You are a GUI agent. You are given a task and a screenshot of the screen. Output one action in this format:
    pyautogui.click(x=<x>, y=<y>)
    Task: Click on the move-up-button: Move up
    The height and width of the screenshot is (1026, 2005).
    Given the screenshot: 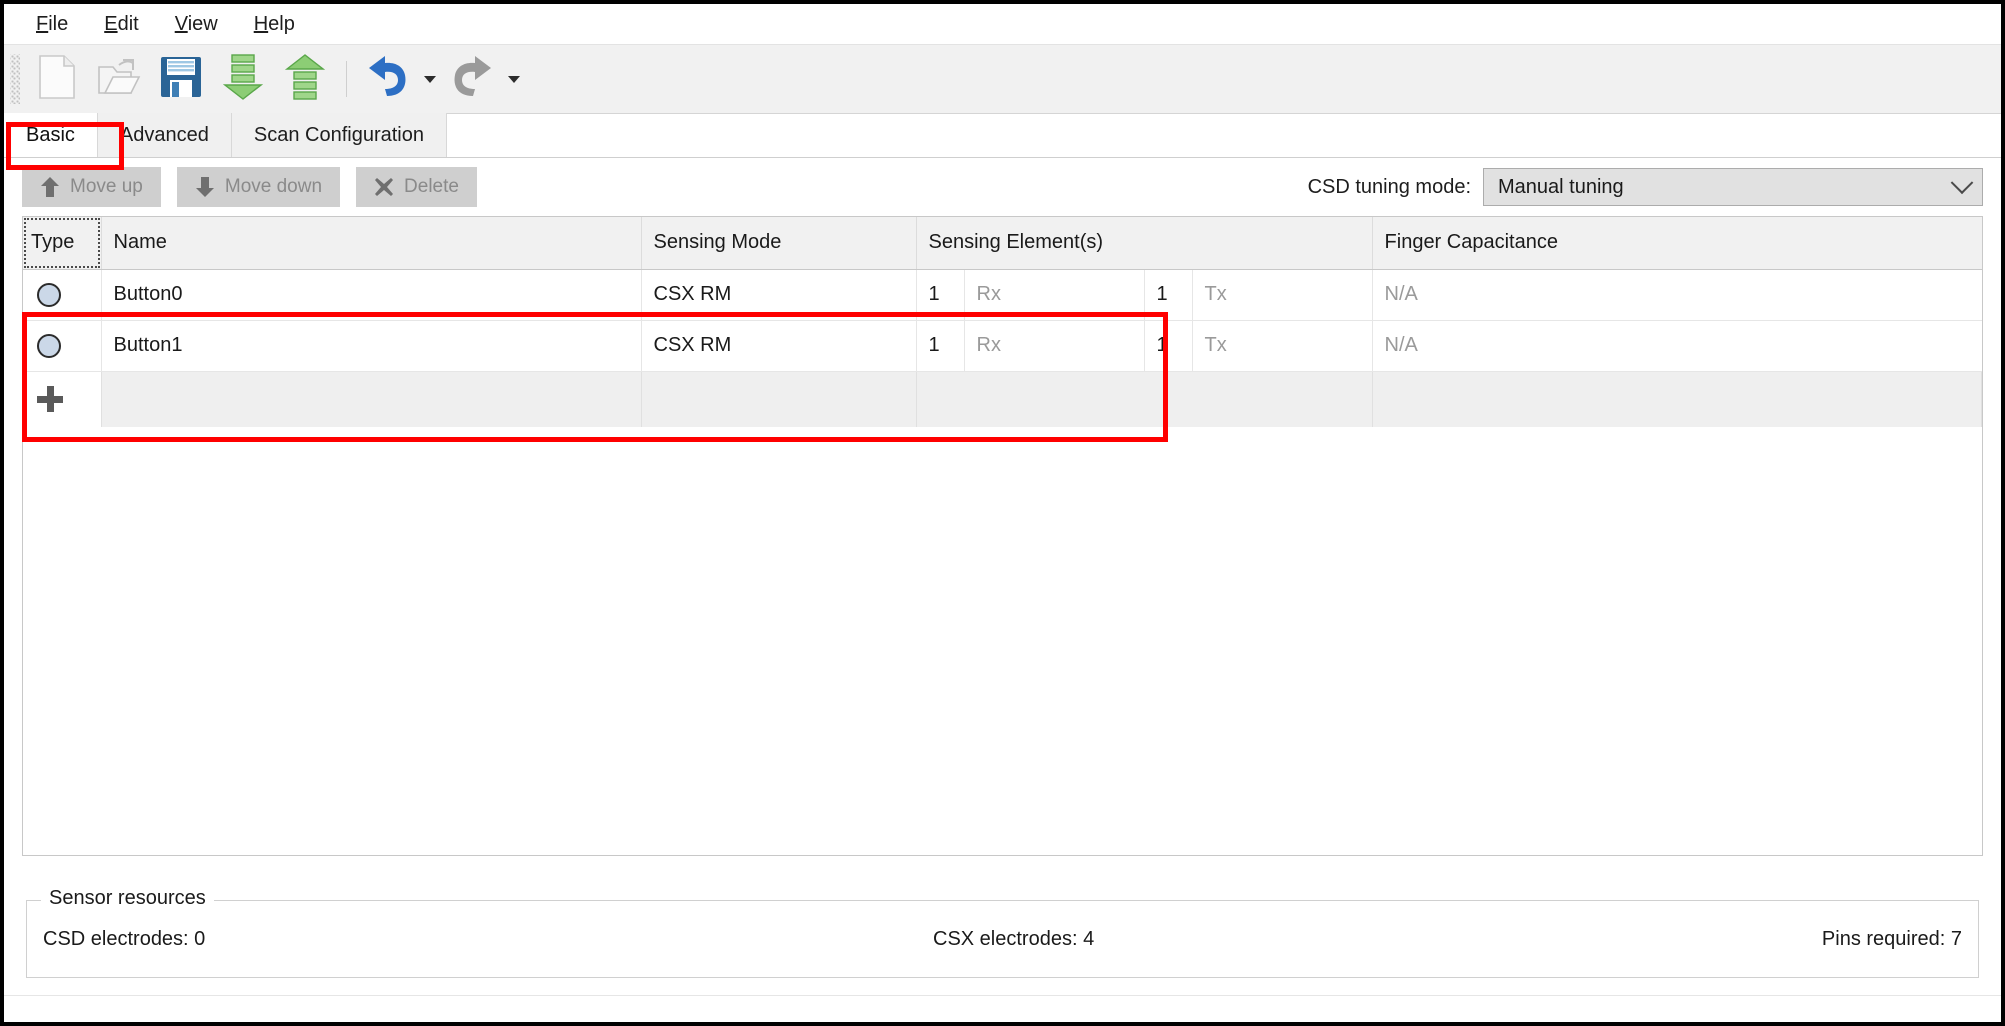 What is the action you would take?
    pyautogui.click(x=91, y=187)
    